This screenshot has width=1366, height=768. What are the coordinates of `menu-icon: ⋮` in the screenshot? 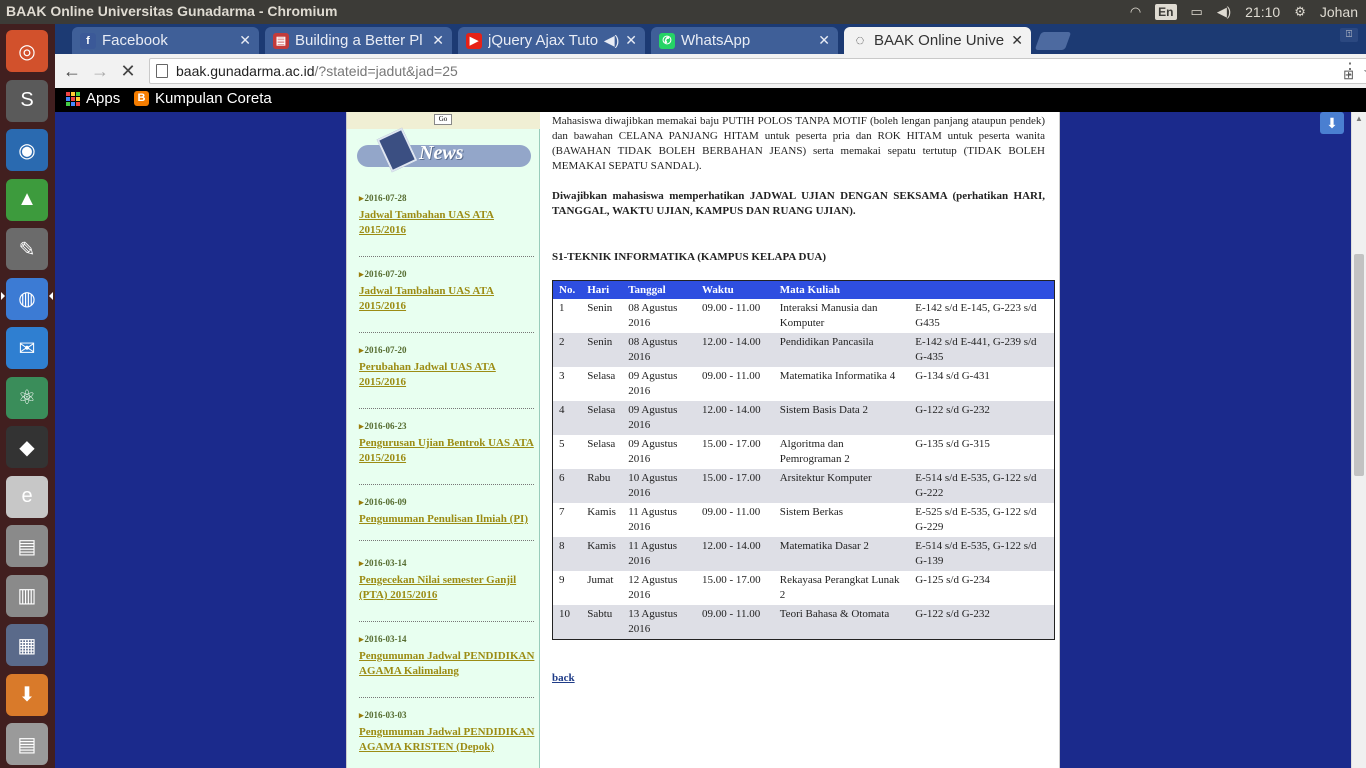 It's located at (1350, 69).